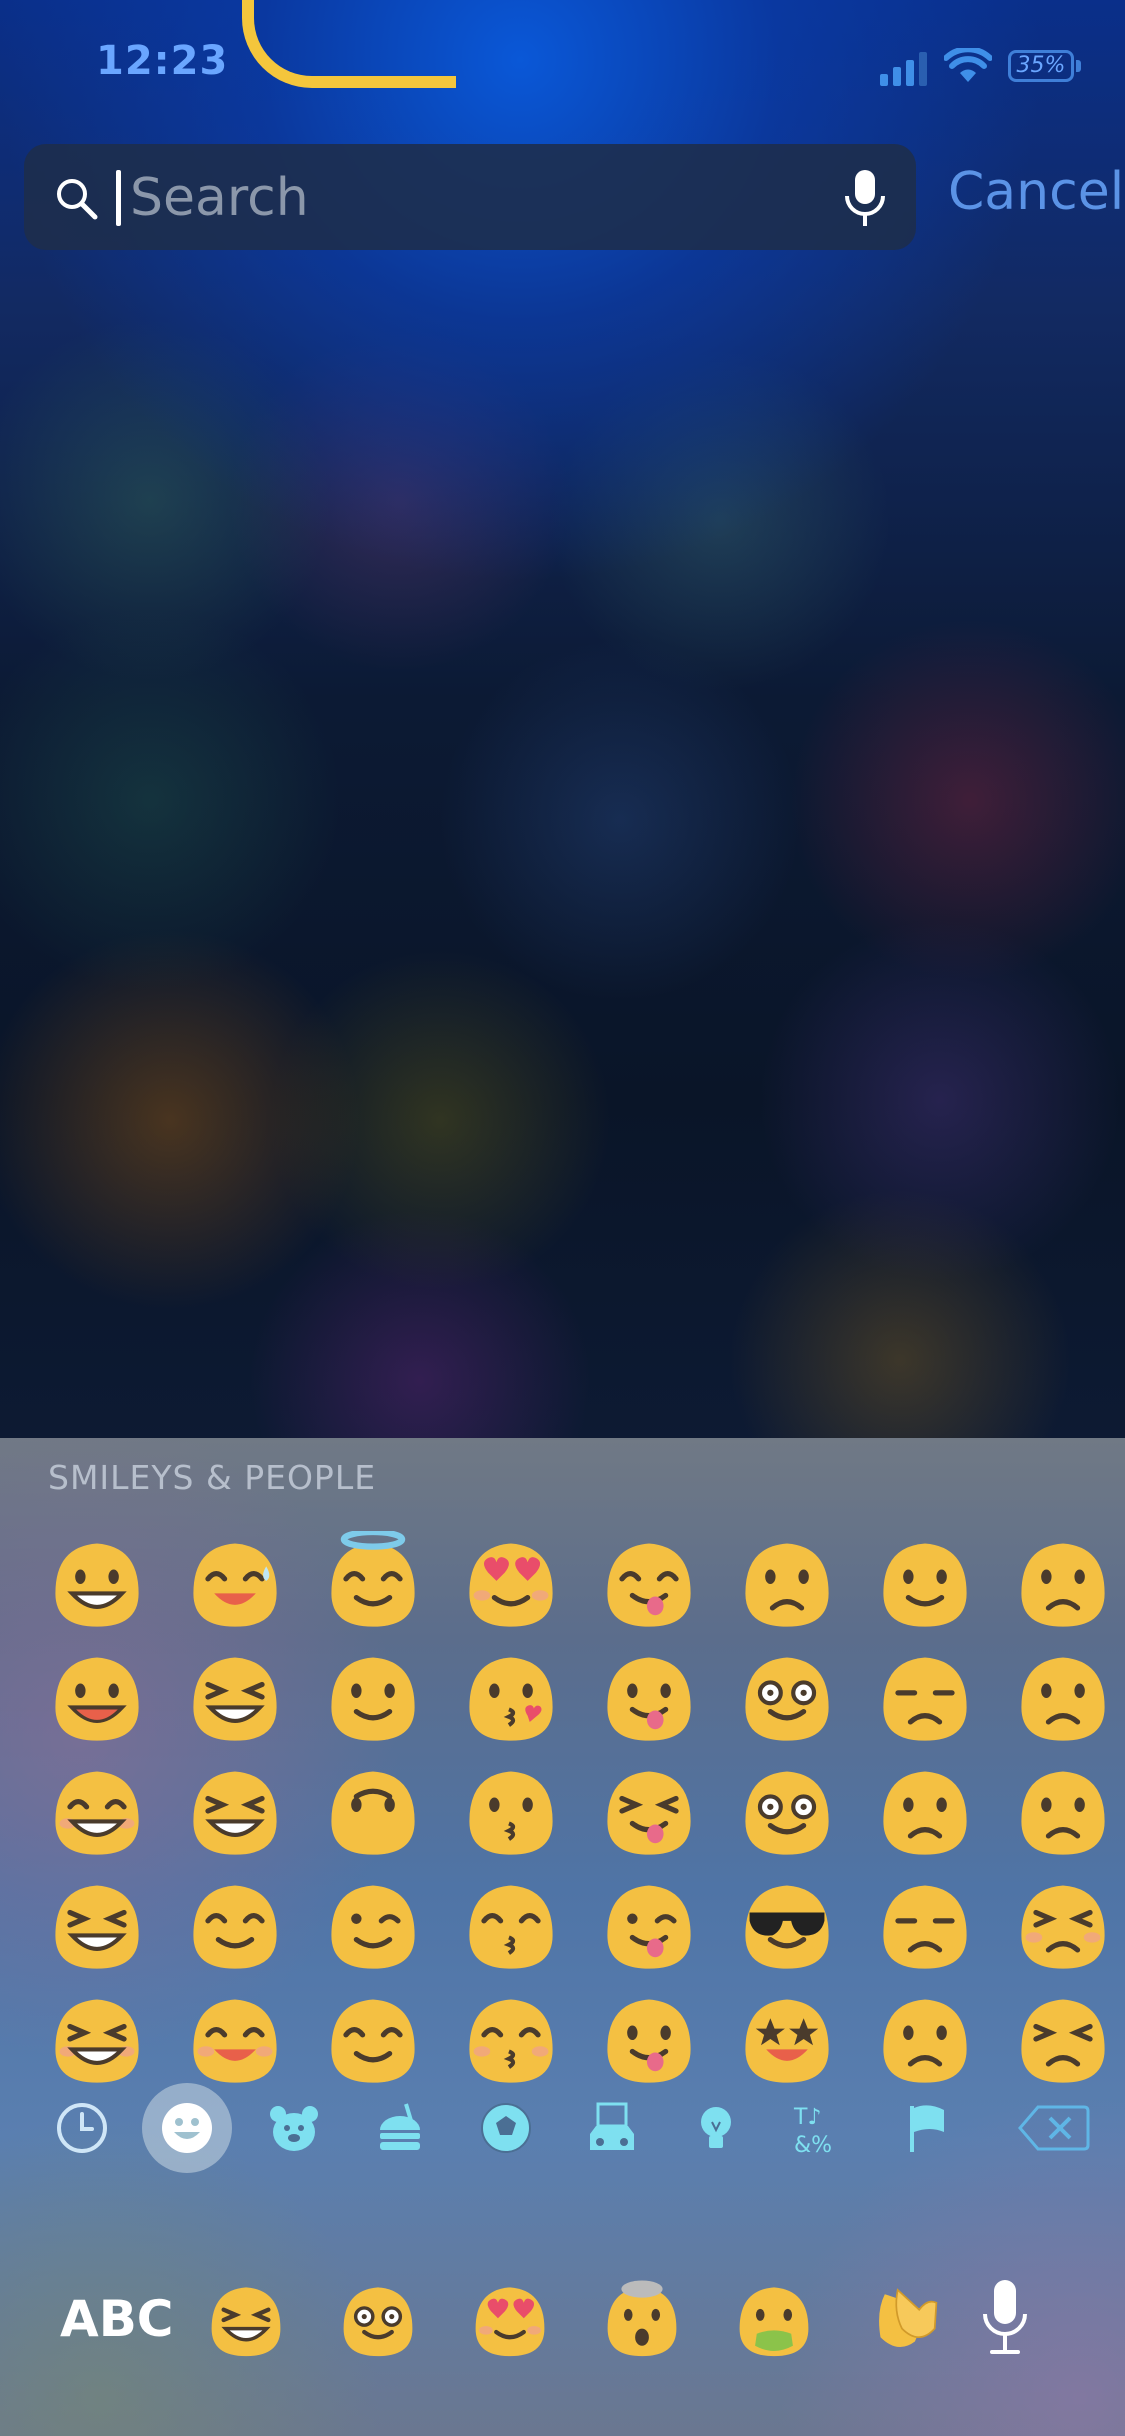 Image resolution: width=1125 pixels, height=2436 pixels. I want to click on pensive-face-icon, so click(925, 1927).